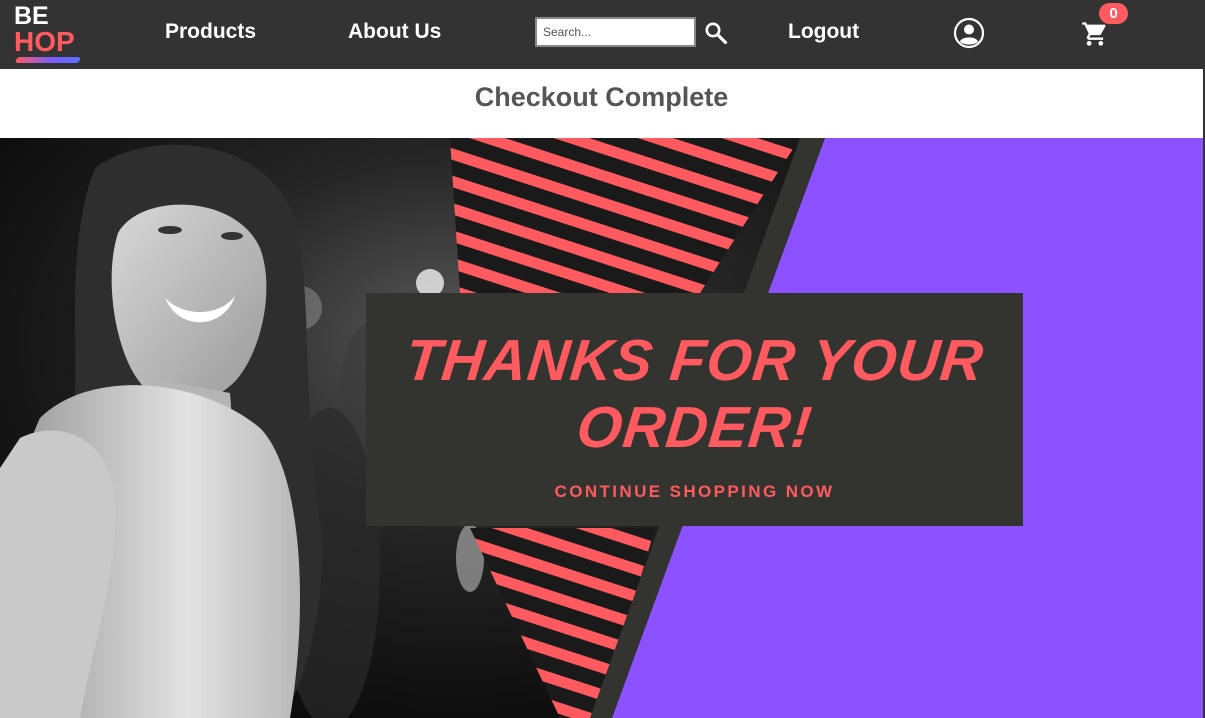 Image resolution: width=1205 pixels, height=718 pixels. I want to click on user-account-icon, so click(969, 33).